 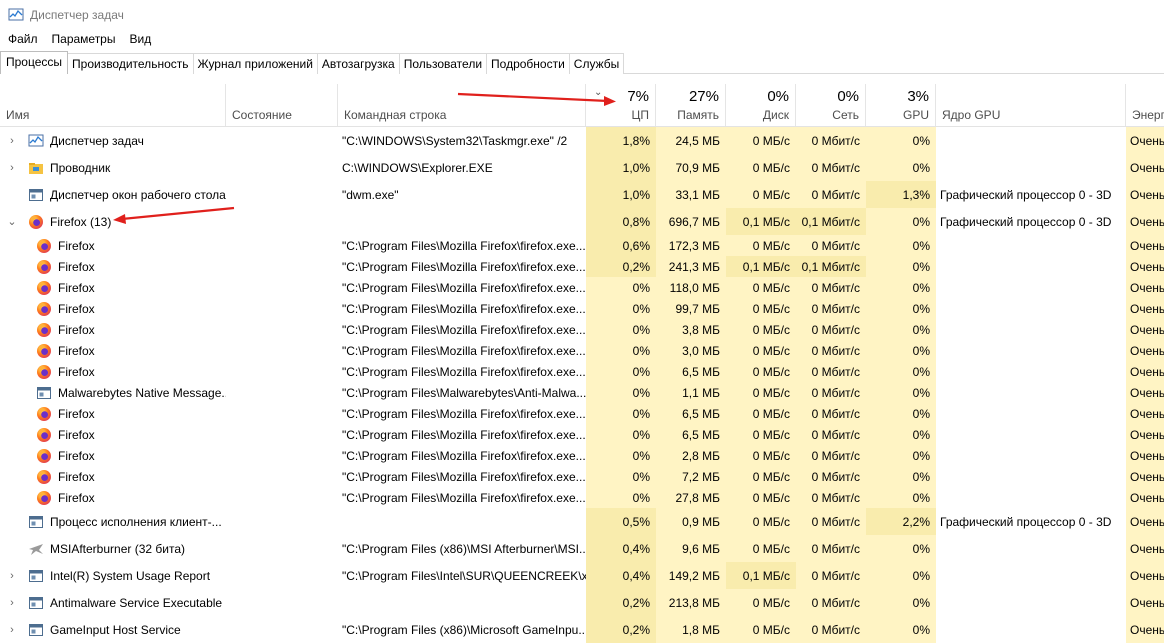 What do you see at coordinates (691, 194) in the screenshot?
I see `process-memory: 33,1 МБ` at bounding box center [691, 194].